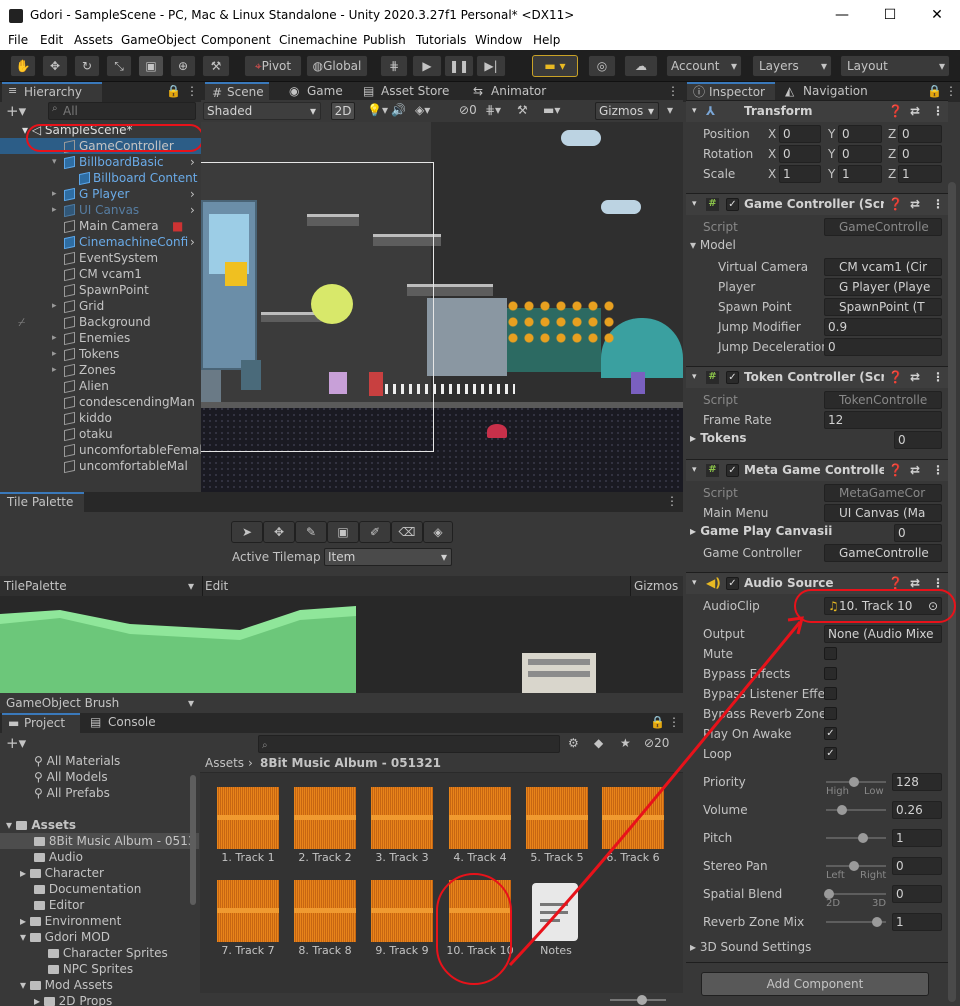 This screenshot has width=960, height=1006. What do you see at coordinates (319, 92) in the screenshot?
I see `tab-game: ◉ Game` at bounding box center [319, 92].